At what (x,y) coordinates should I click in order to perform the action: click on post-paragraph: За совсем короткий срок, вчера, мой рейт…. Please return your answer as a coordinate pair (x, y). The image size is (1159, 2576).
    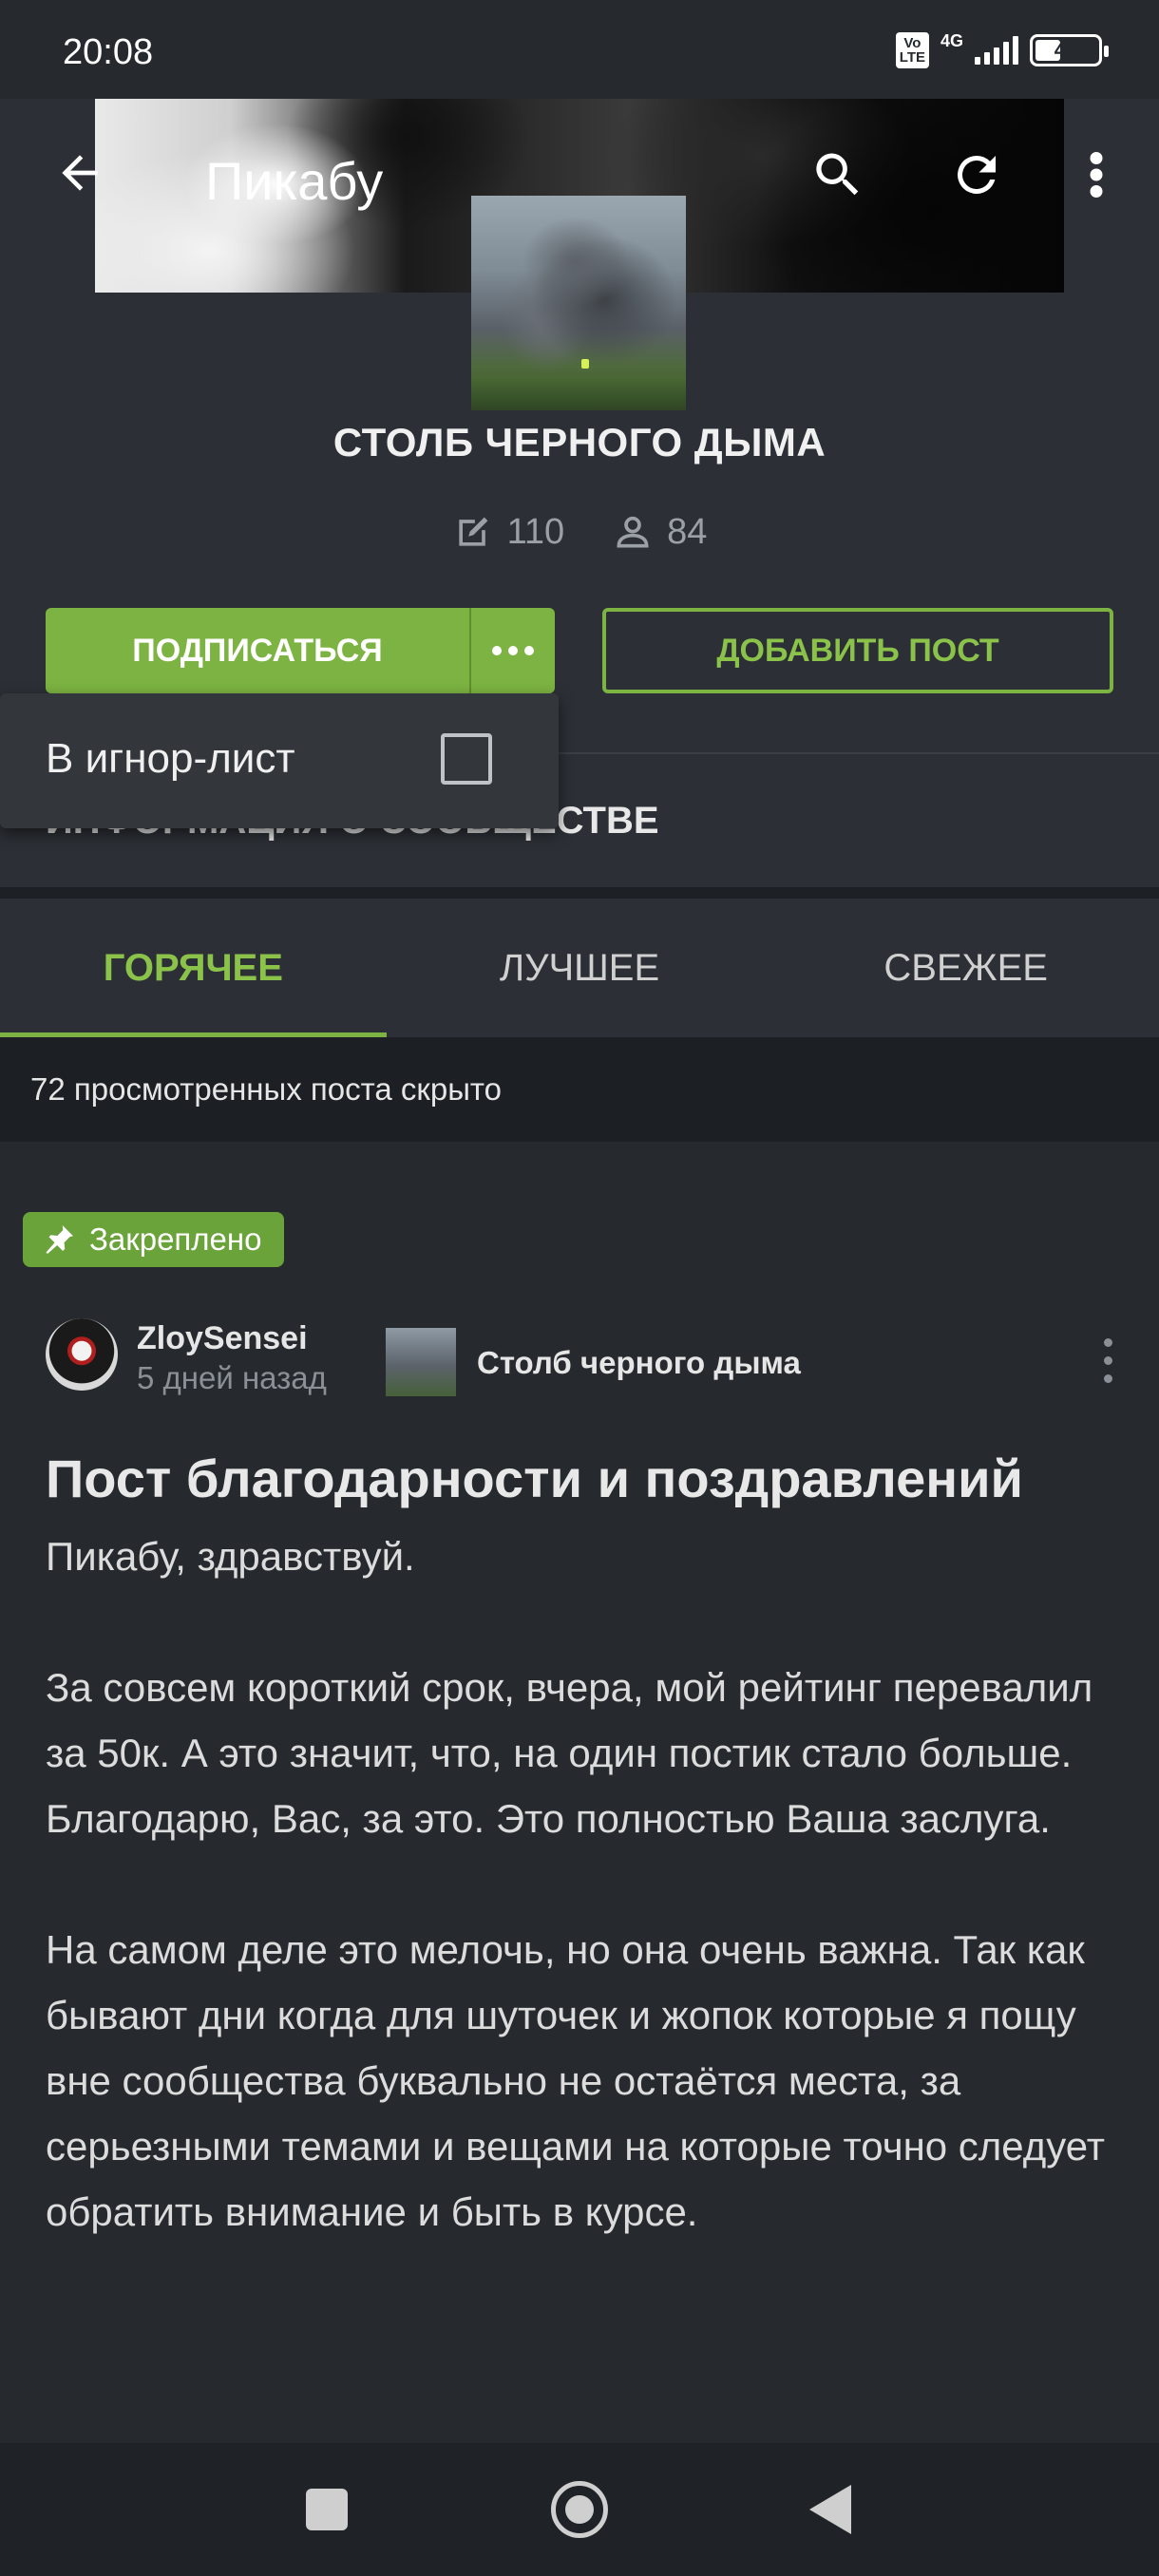
    Looking at the image, I should click on (569, 1753).